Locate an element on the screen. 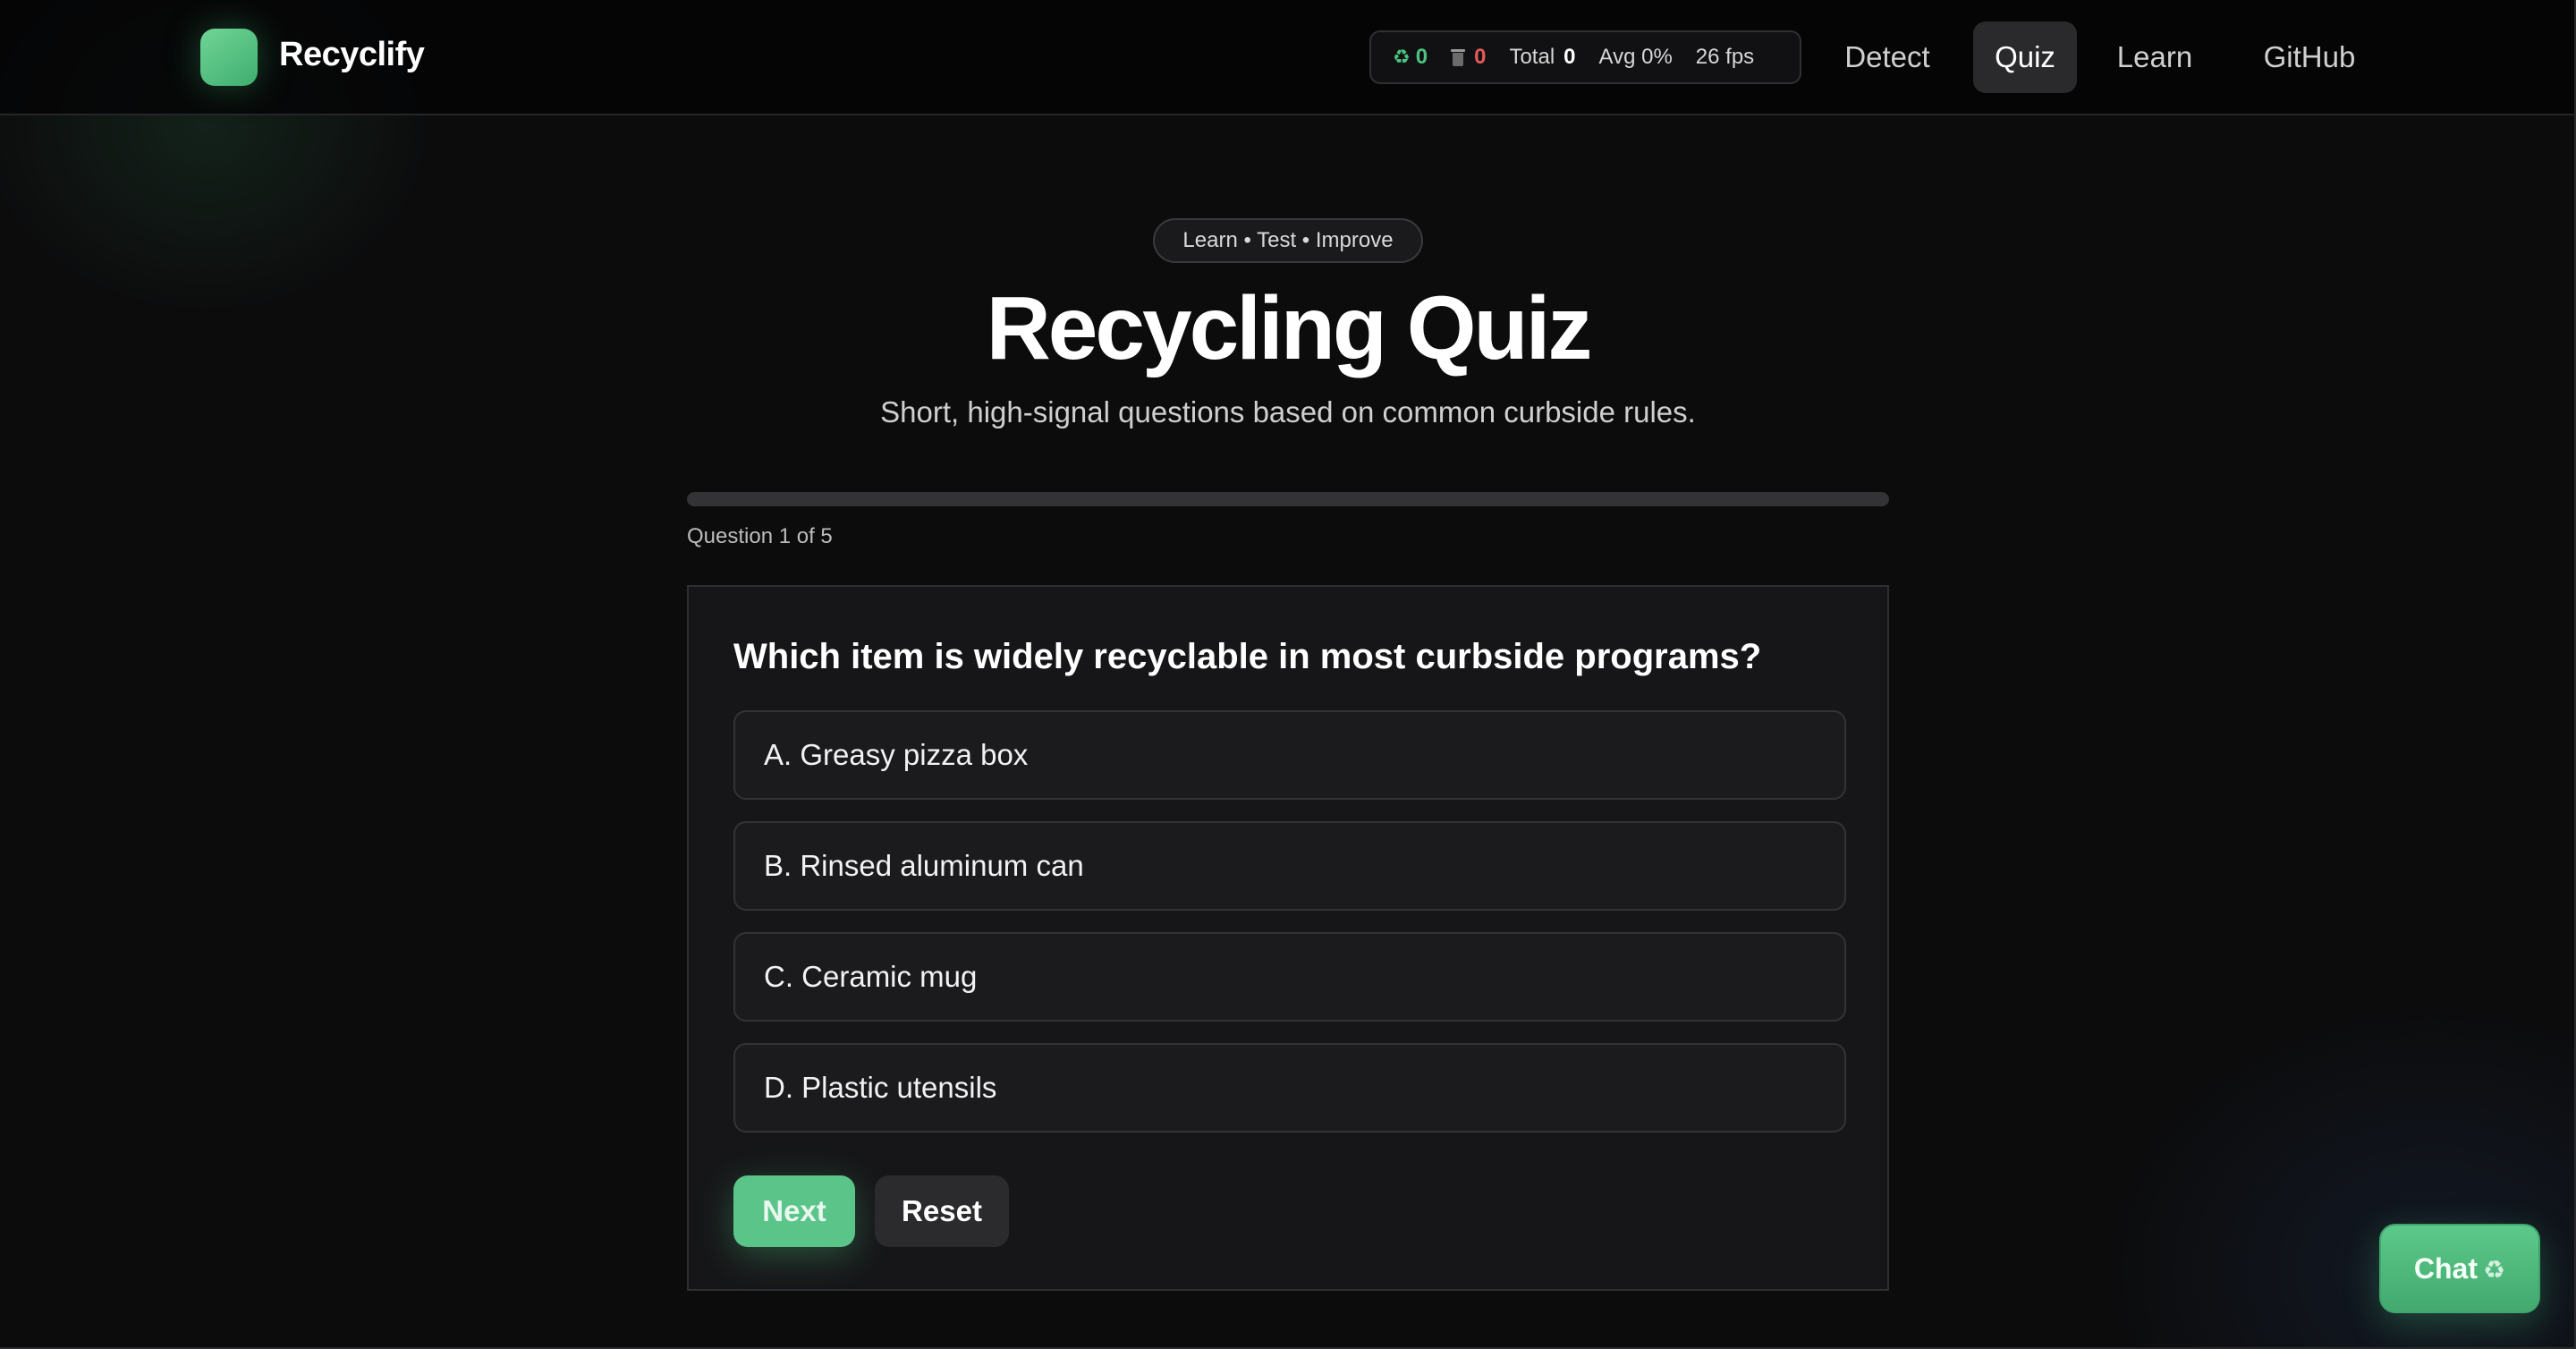 This screenshot has height=1349, width=2576. fps-value: 26 fps is located at coordinates (1725, 57).